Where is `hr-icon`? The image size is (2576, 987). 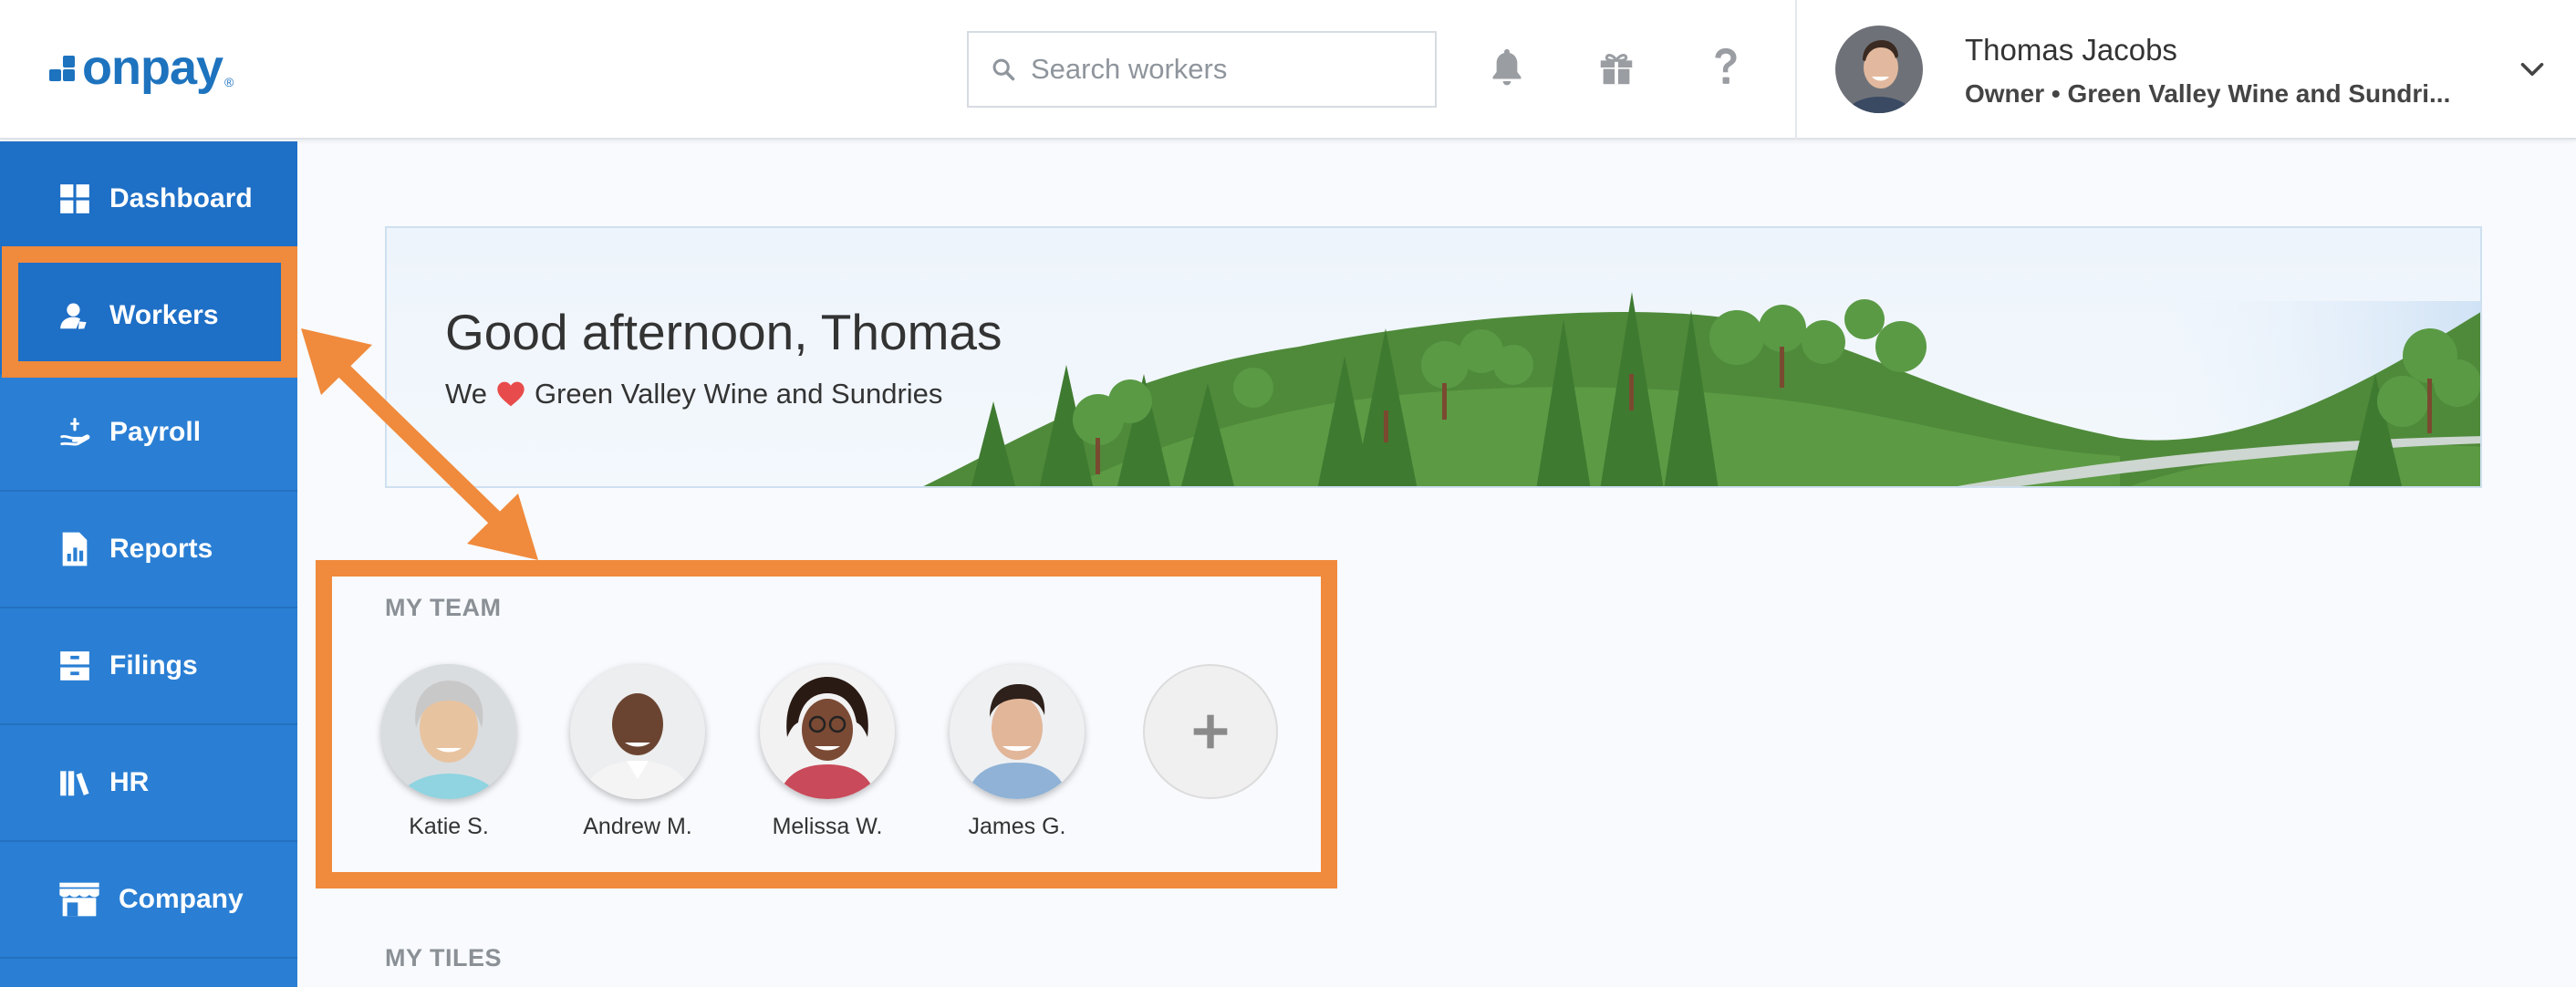
hr-icon is located at coordinates (75, 782).